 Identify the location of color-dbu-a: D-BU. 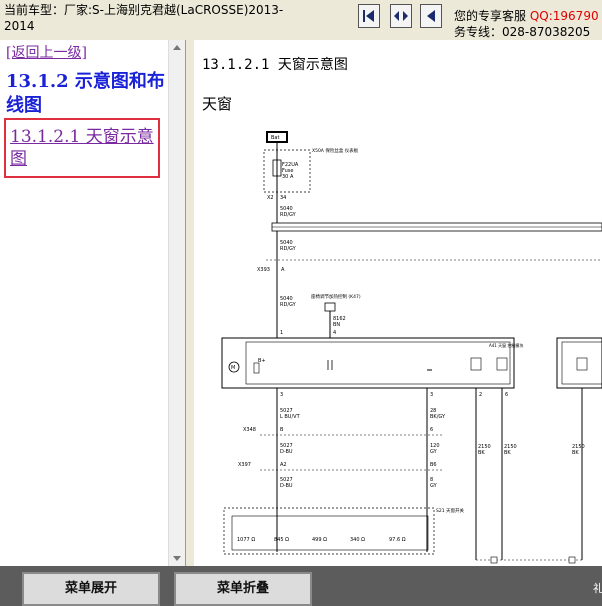
(286, 452).